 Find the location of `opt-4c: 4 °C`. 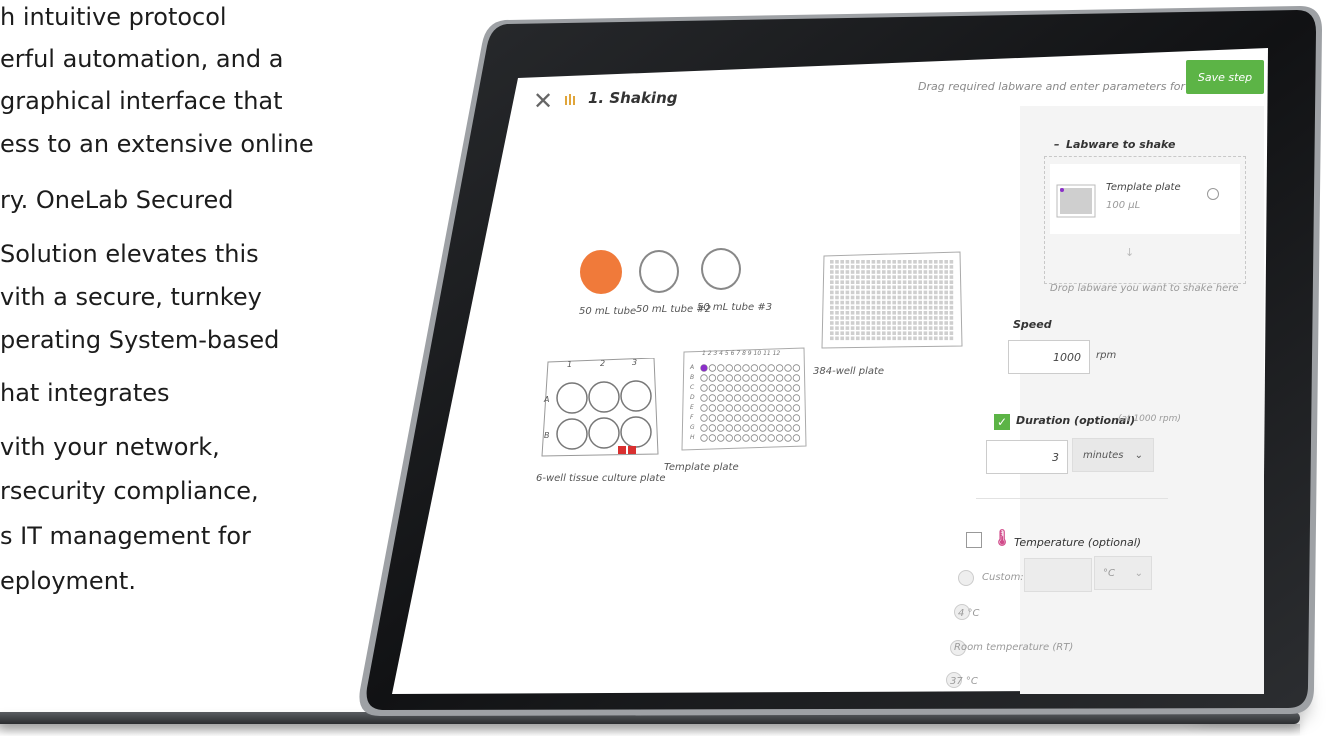

opt-4c: 4 °C is located at coordinates (969, 613).